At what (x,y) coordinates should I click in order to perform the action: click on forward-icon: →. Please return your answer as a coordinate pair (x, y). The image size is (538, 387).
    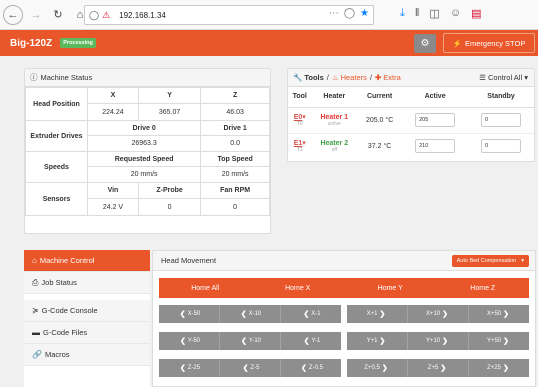
    Looking at the image, I should click on (36, 15).